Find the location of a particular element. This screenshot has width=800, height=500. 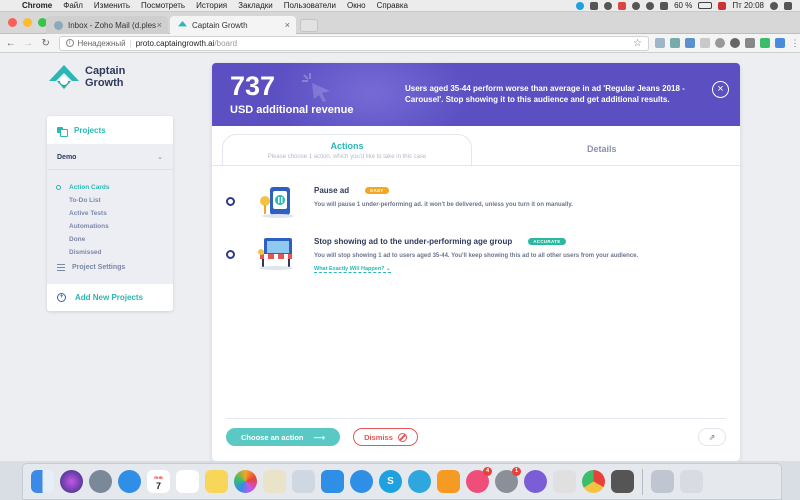

ibooks-icon is located at coordinates (448, 481).